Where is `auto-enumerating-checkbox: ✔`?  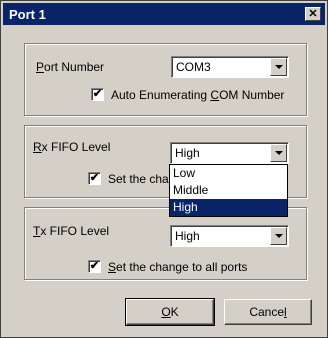 auto-enumerating-checkbox: ✔ is located at coordinates (97, 94).